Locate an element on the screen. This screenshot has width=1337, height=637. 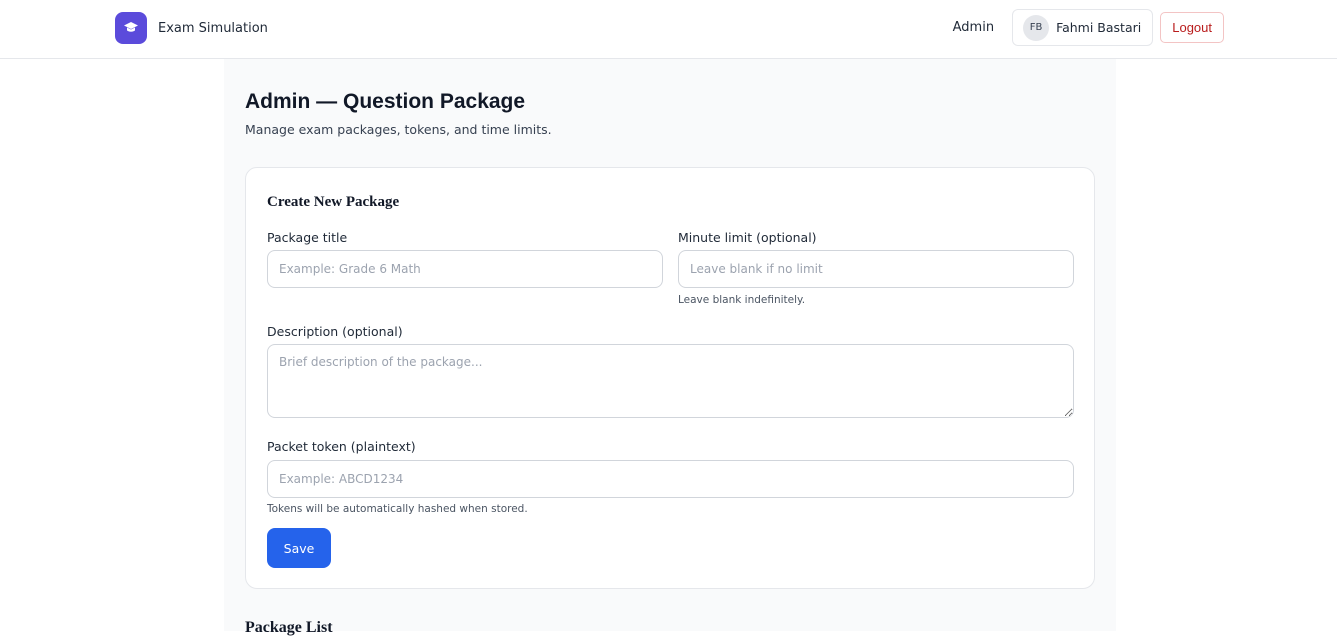
user-menu: FB Fahmi Bastari is located at coordinates (1083, 27).